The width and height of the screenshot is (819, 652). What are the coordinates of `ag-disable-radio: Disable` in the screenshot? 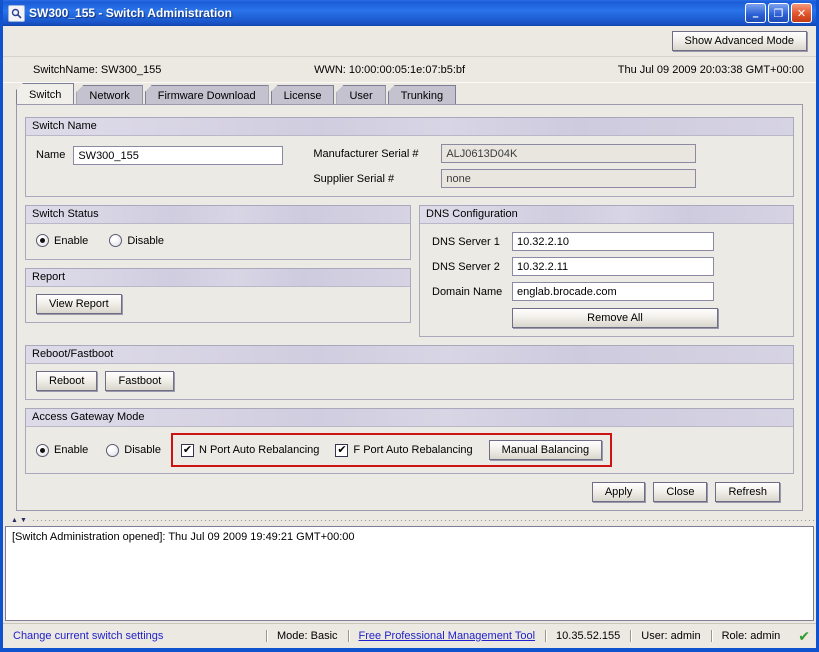 It's located at (133, 450).